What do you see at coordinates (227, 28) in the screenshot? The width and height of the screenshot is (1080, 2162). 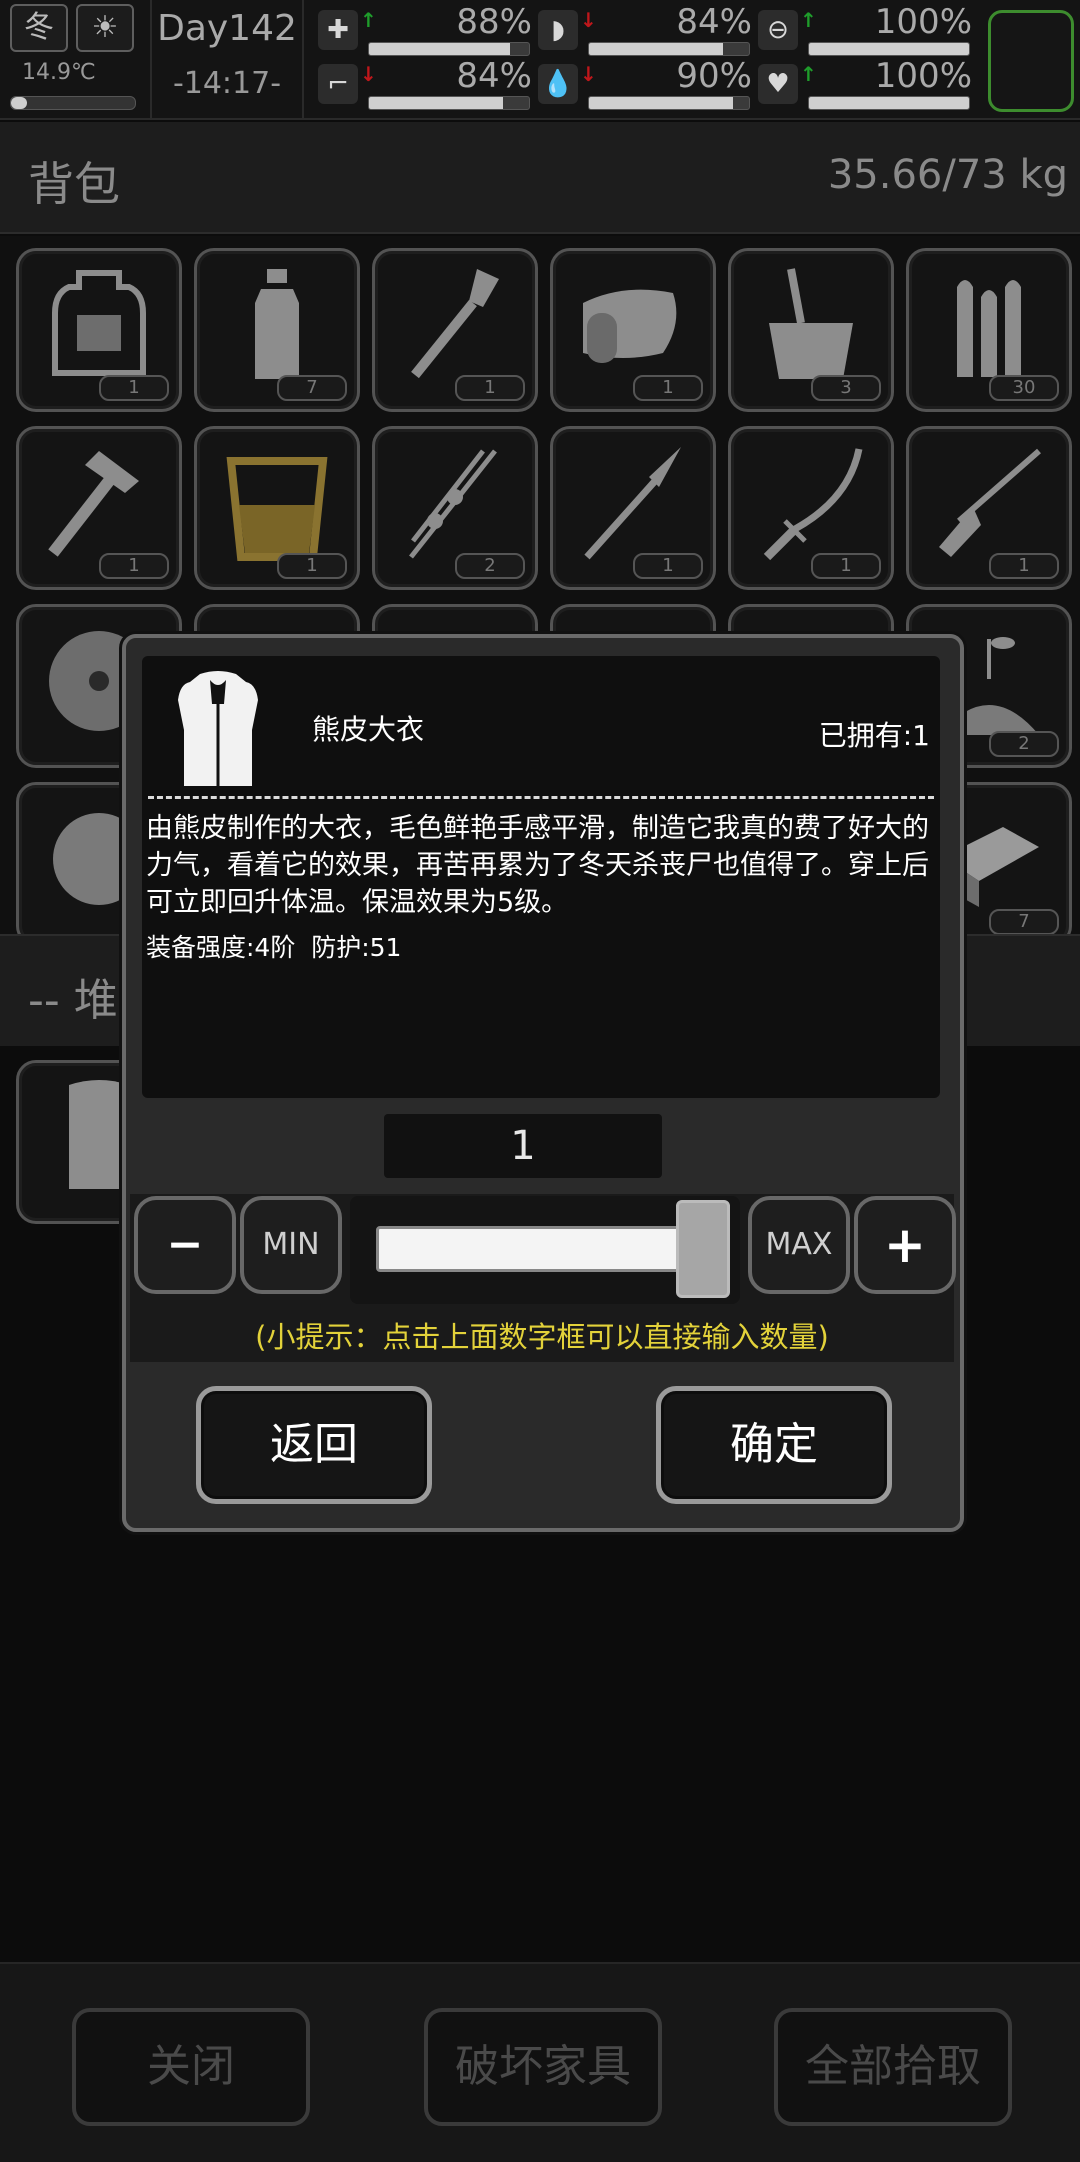 I see `day-label: Day142` at bounding box center [227, 28].